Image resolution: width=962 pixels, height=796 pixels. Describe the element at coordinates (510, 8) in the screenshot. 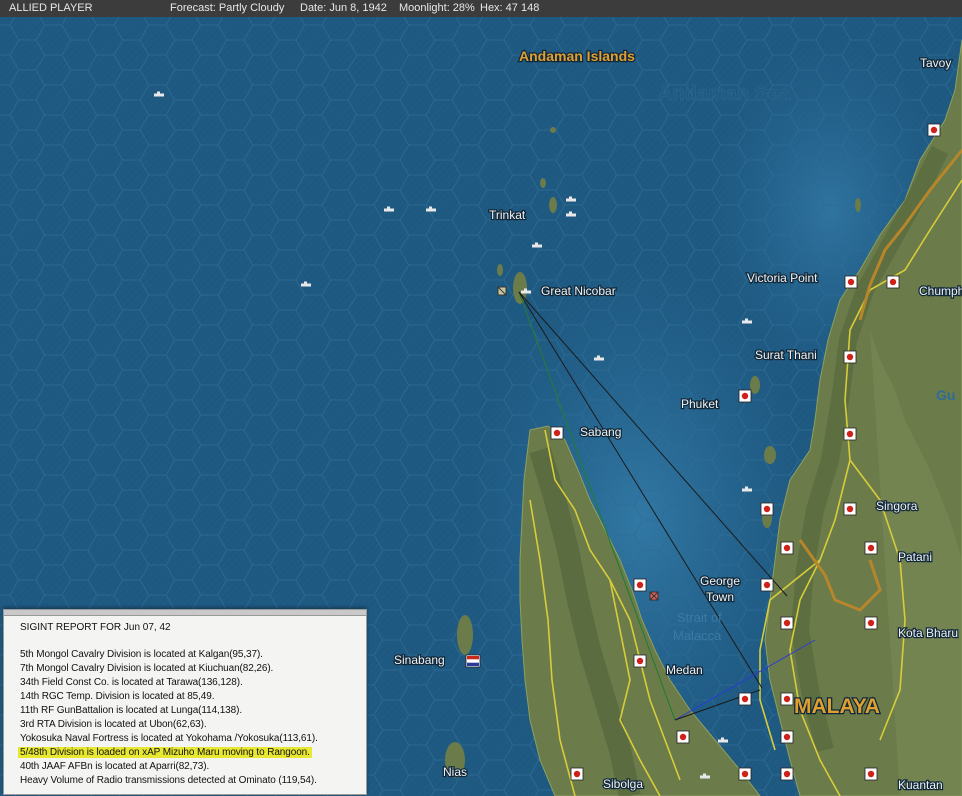

I see `hex-label: Hex: 47 148` at that location.